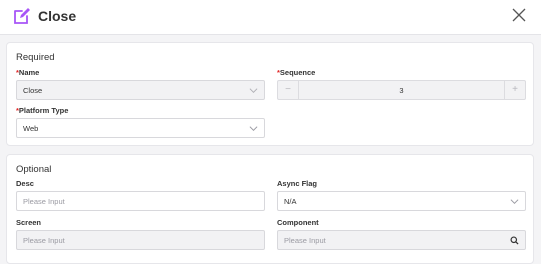  What do you see at coordinates (35, 57) in the screenshot?
I see `required-heading: Required` at bounding box center [35, 57].